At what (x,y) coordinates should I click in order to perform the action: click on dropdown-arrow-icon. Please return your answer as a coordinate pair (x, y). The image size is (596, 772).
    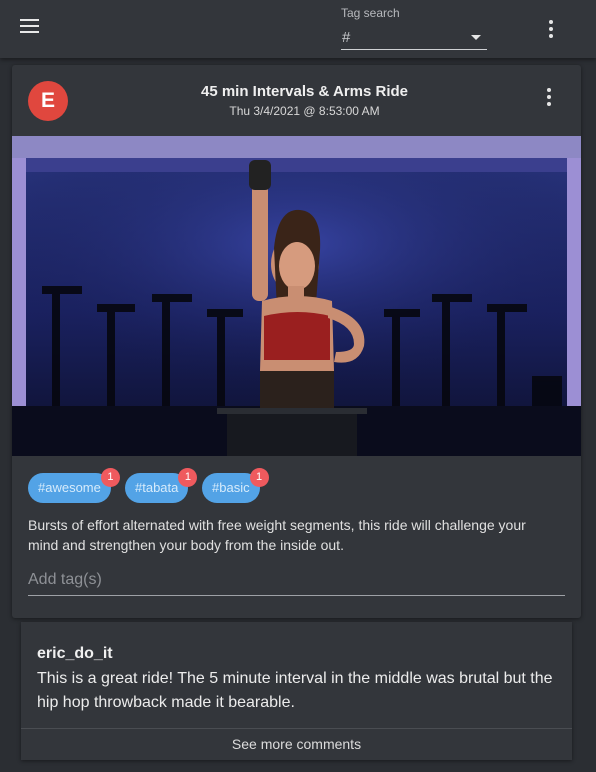
    Looking at the image, I should click on (476, 37).